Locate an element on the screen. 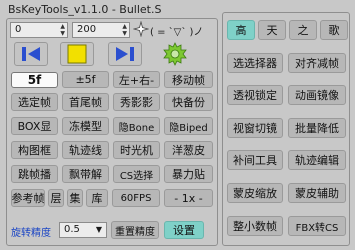 This screenshot has height=250, width=355. chevron-down-icon: ▼ is located at coordinates (98, 229).